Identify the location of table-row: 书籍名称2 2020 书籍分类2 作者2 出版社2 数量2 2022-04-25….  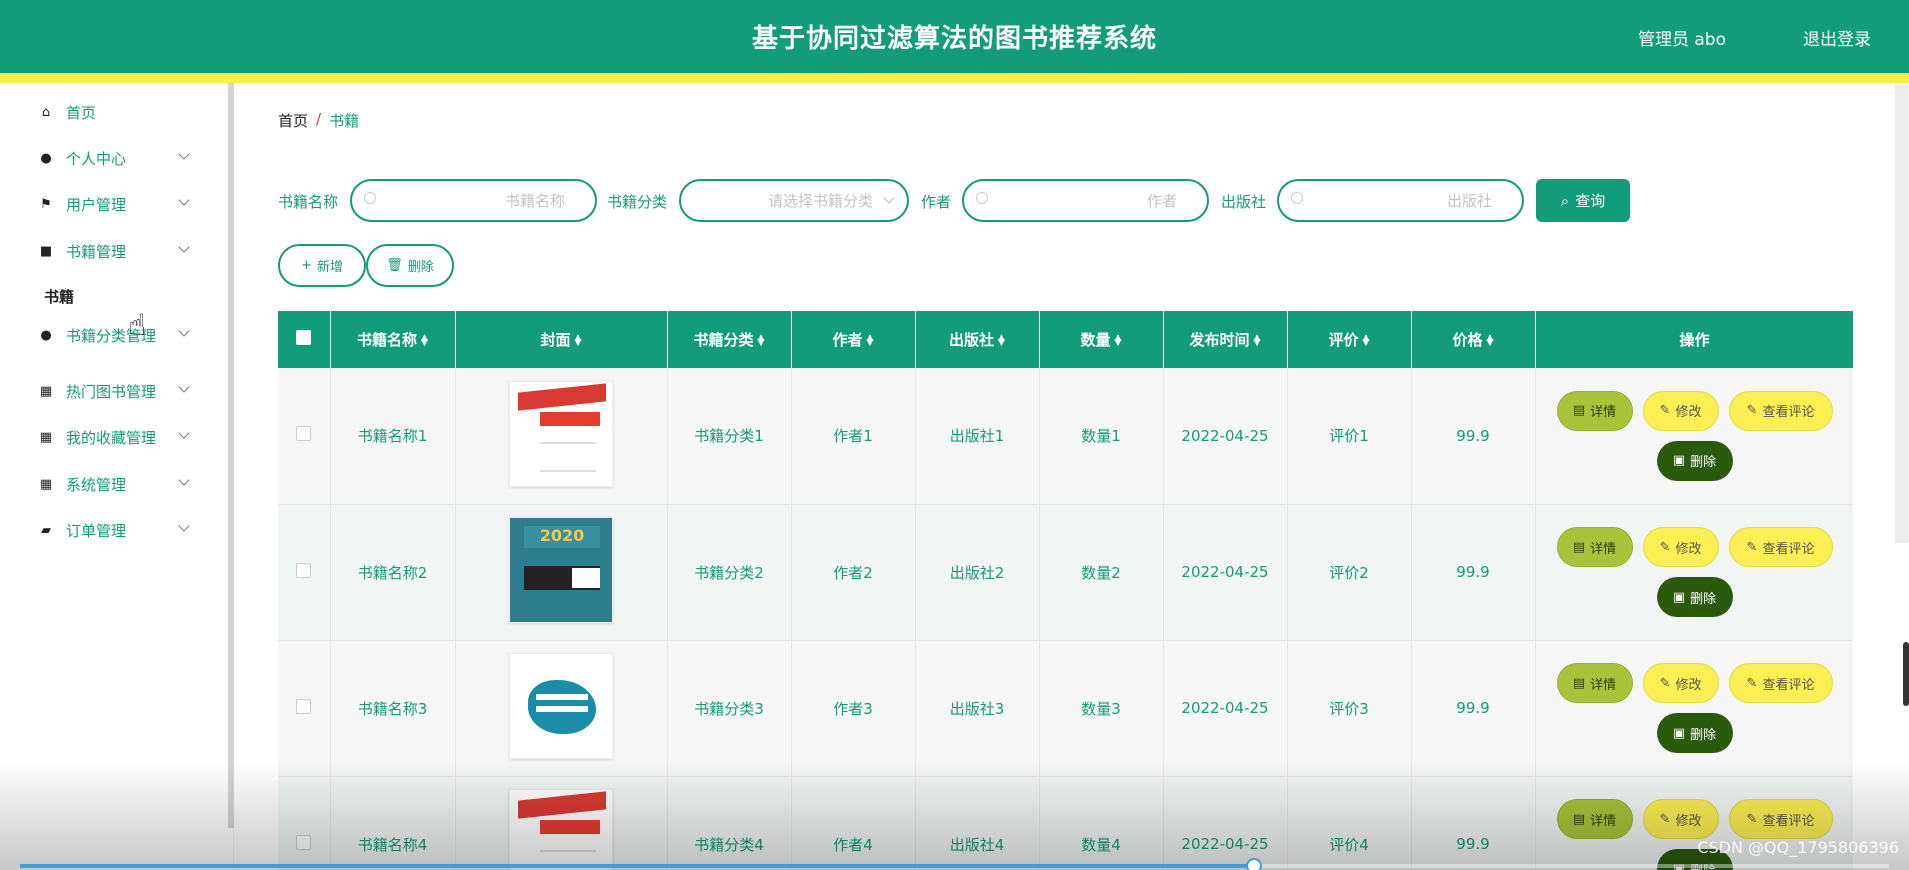
(1065, 572).